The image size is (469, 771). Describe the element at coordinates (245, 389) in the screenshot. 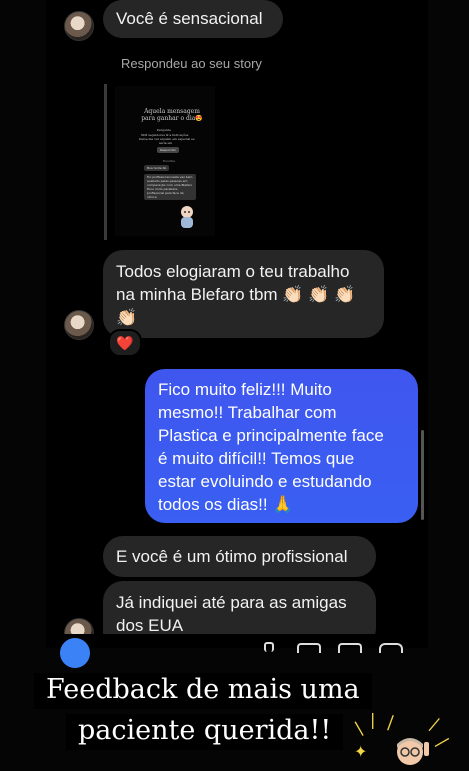

I see `message-text-line: Fico muito feliz!!! Muito` at that location.